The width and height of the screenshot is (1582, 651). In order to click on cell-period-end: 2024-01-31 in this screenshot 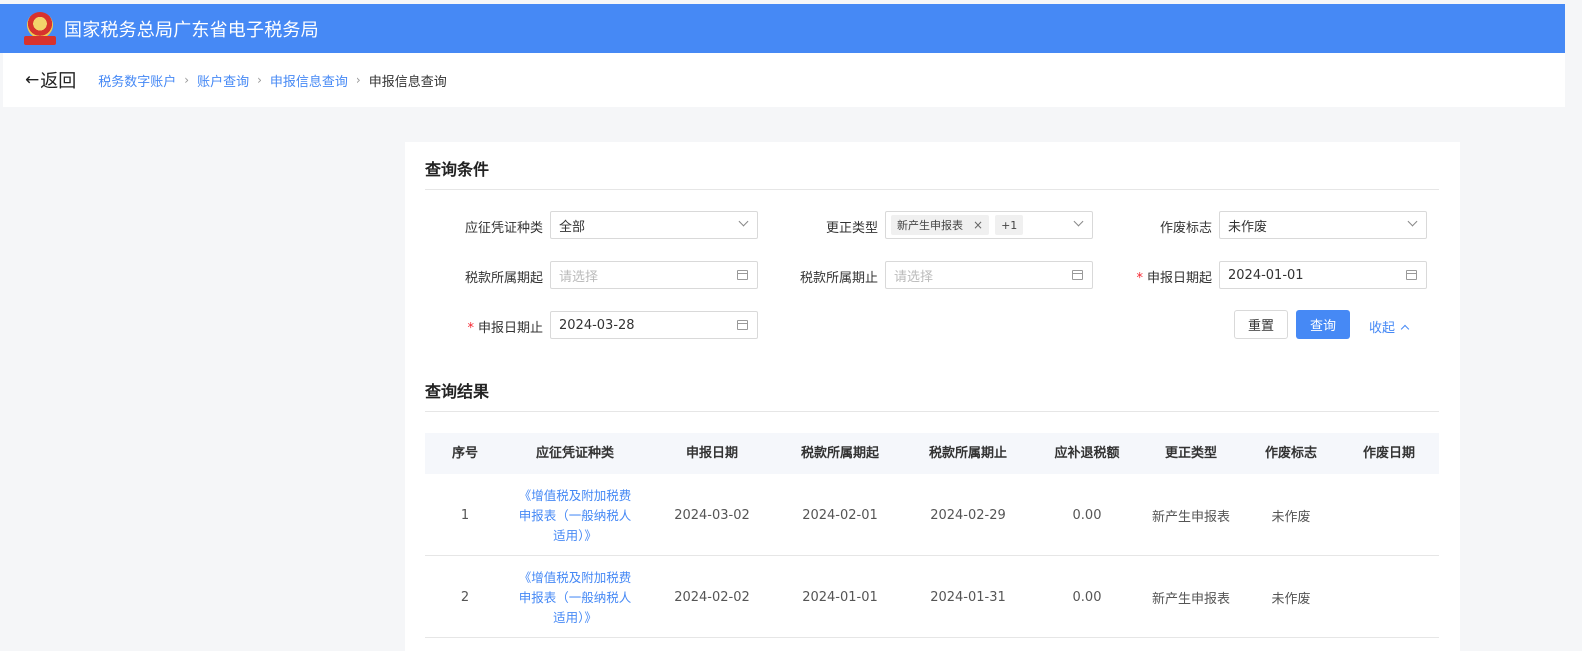, I will do `click(968, 597)`.